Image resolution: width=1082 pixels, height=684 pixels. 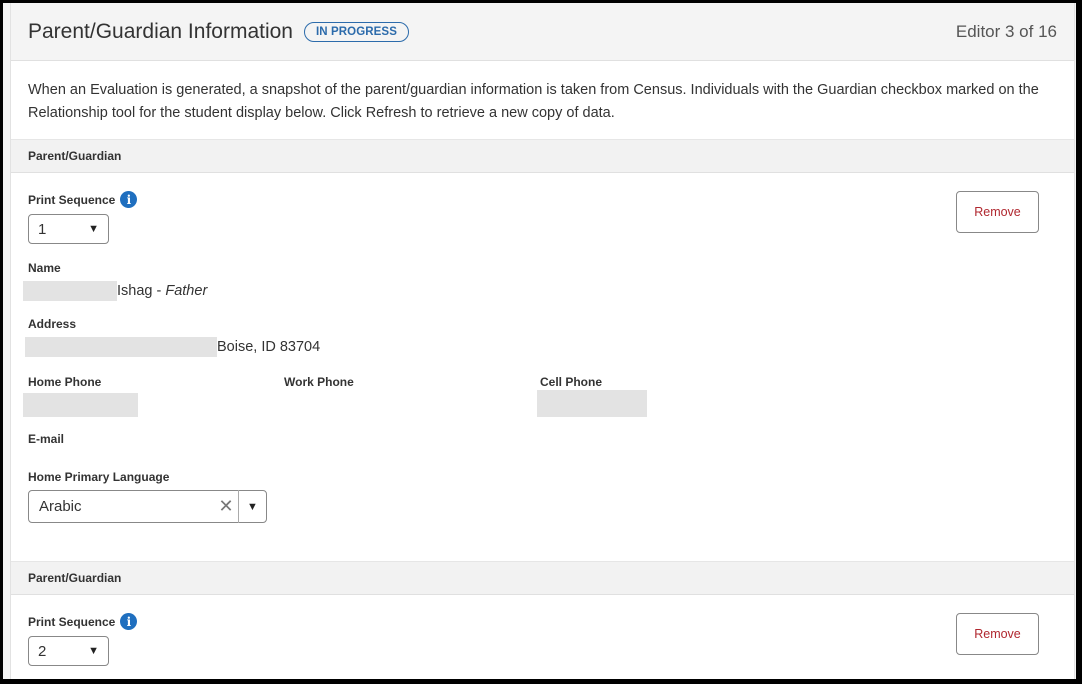 I want to click on address-value: Boise, ID 83704, so click(x=541, y=347).